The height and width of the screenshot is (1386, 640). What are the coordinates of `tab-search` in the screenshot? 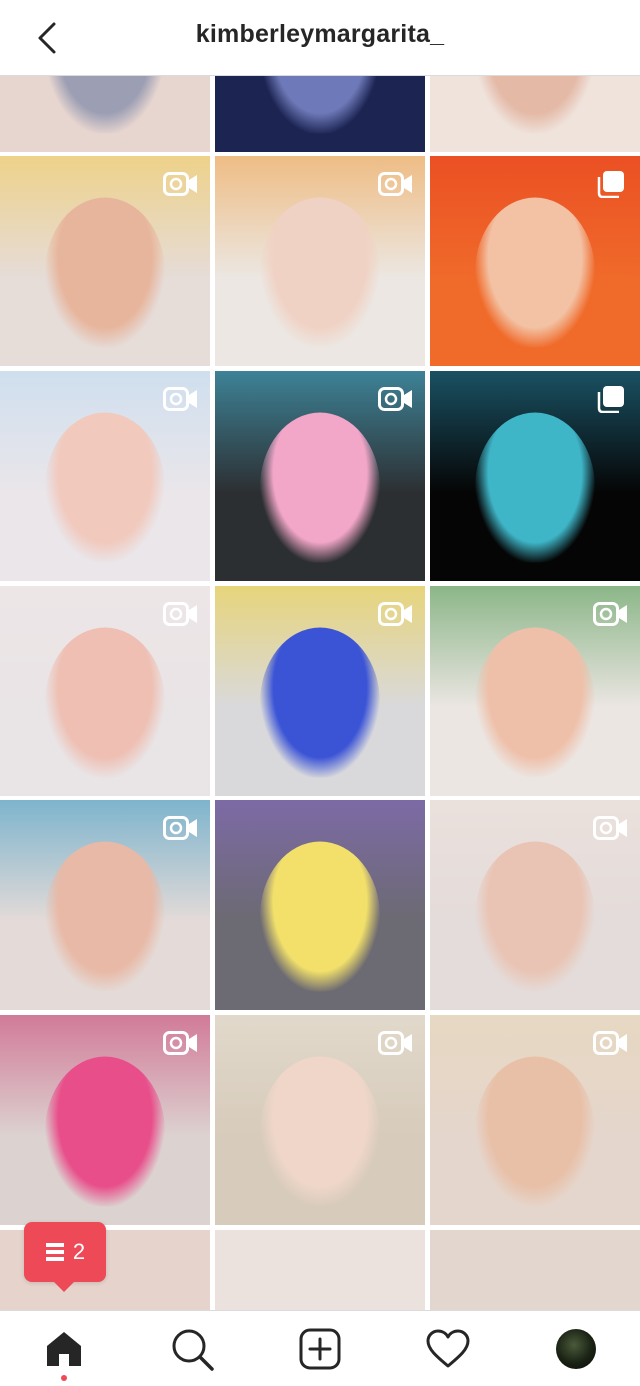 It's located at (192, 1349).